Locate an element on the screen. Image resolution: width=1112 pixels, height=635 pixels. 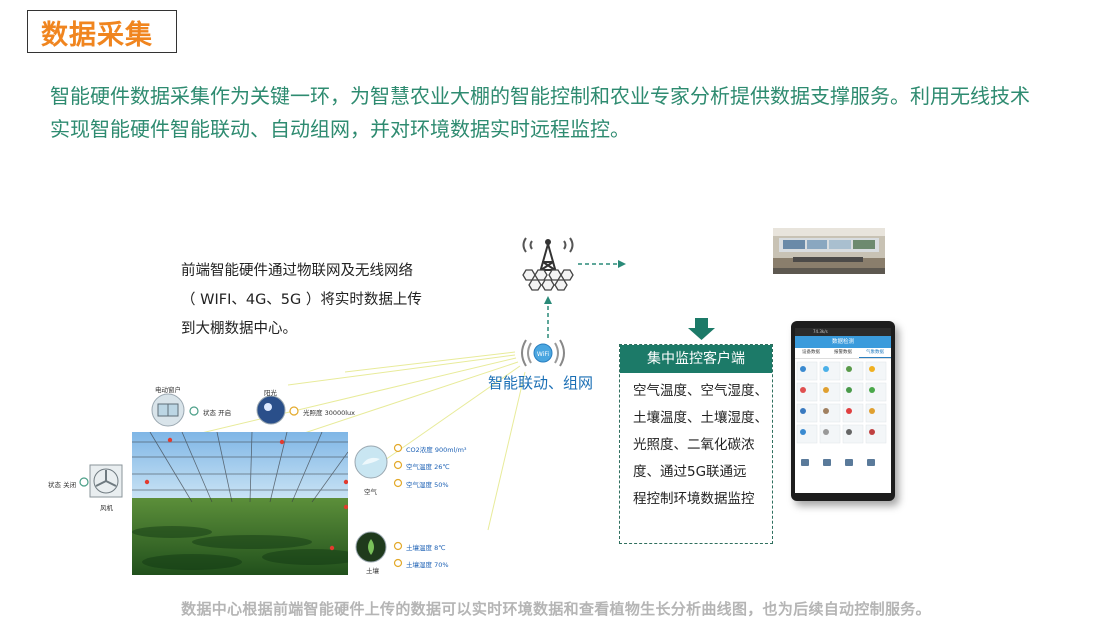
front-end-line: （ WIFI、4G、5G ）将实时数据上传 is located at coordinates (301, 300).